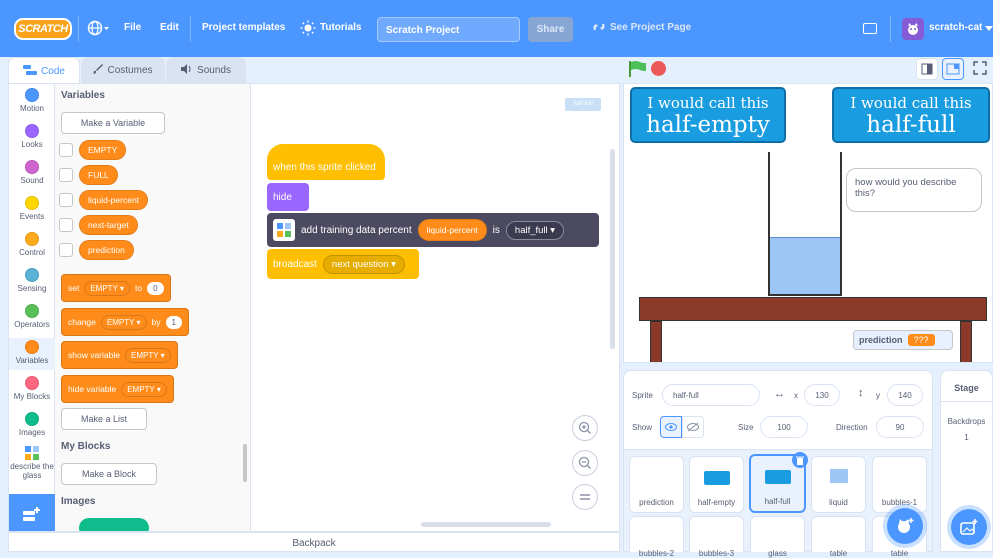 This screenshot has width=993, height=558. I want to click on tab-sounds: Sounds, so click(206, 70).